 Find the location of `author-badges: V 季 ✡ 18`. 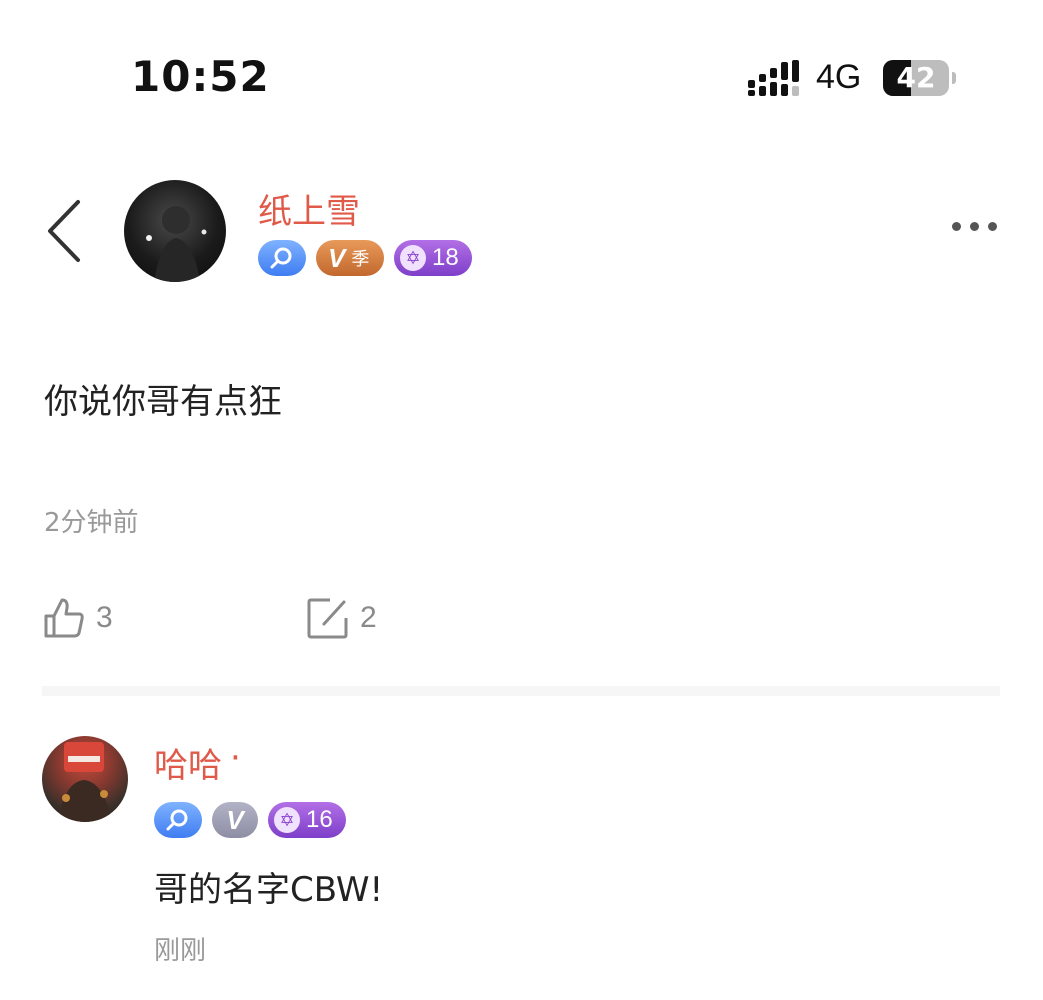

author-badges: V 季 ✡ 18 is located at coordinates (365, 258).